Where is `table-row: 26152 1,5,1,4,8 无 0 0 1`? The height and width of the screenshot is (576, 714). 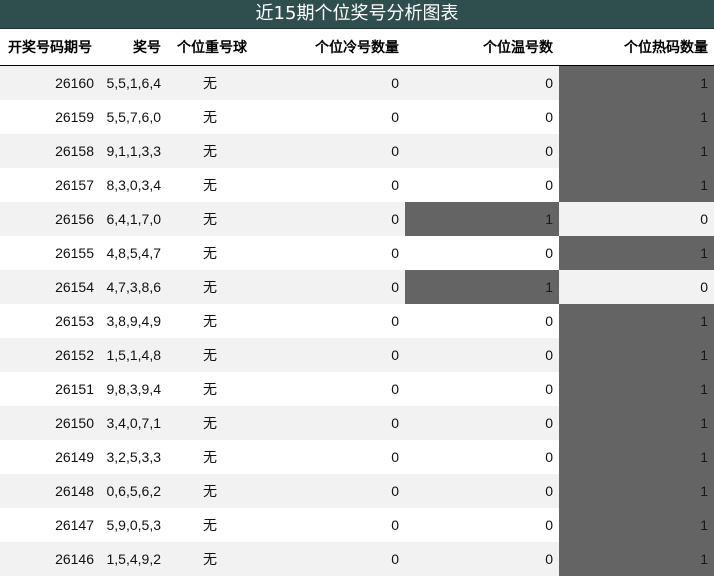
table-row: 26152 1,5,1,4,8 无 0 0 1 is located at coordinates (357, 355).